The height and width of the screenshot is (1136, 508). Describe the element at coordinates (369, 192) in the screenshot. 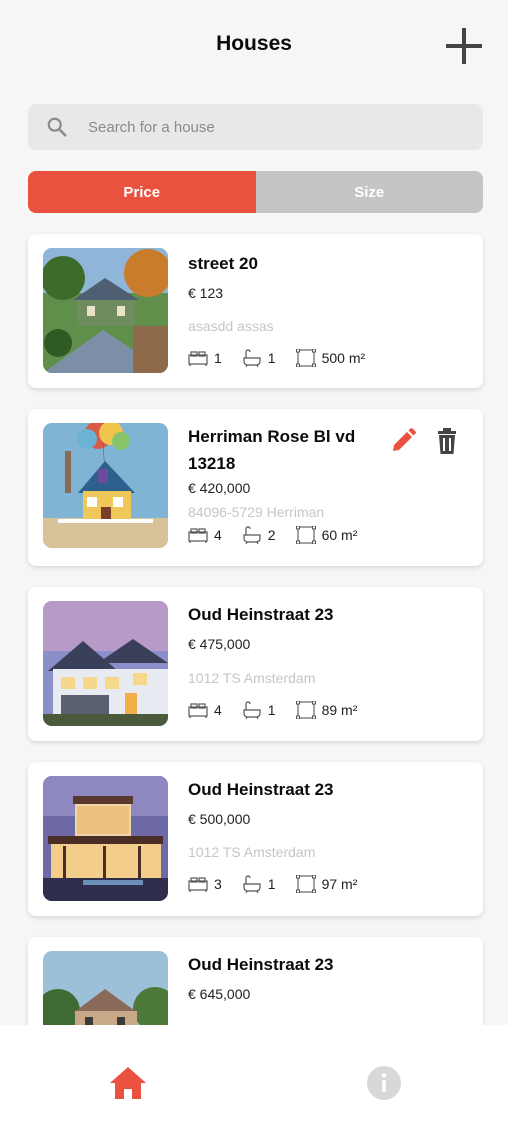

I see `sort-size-tab: Size` at that location.